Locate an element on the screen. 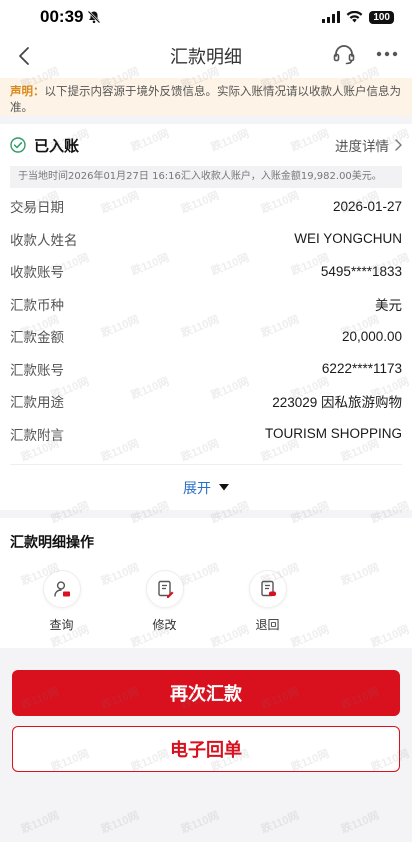 Image resolution: width=412 pixels, height=842 pixels. detail-label: 汇款用途 is located at coordinates (37, 403).